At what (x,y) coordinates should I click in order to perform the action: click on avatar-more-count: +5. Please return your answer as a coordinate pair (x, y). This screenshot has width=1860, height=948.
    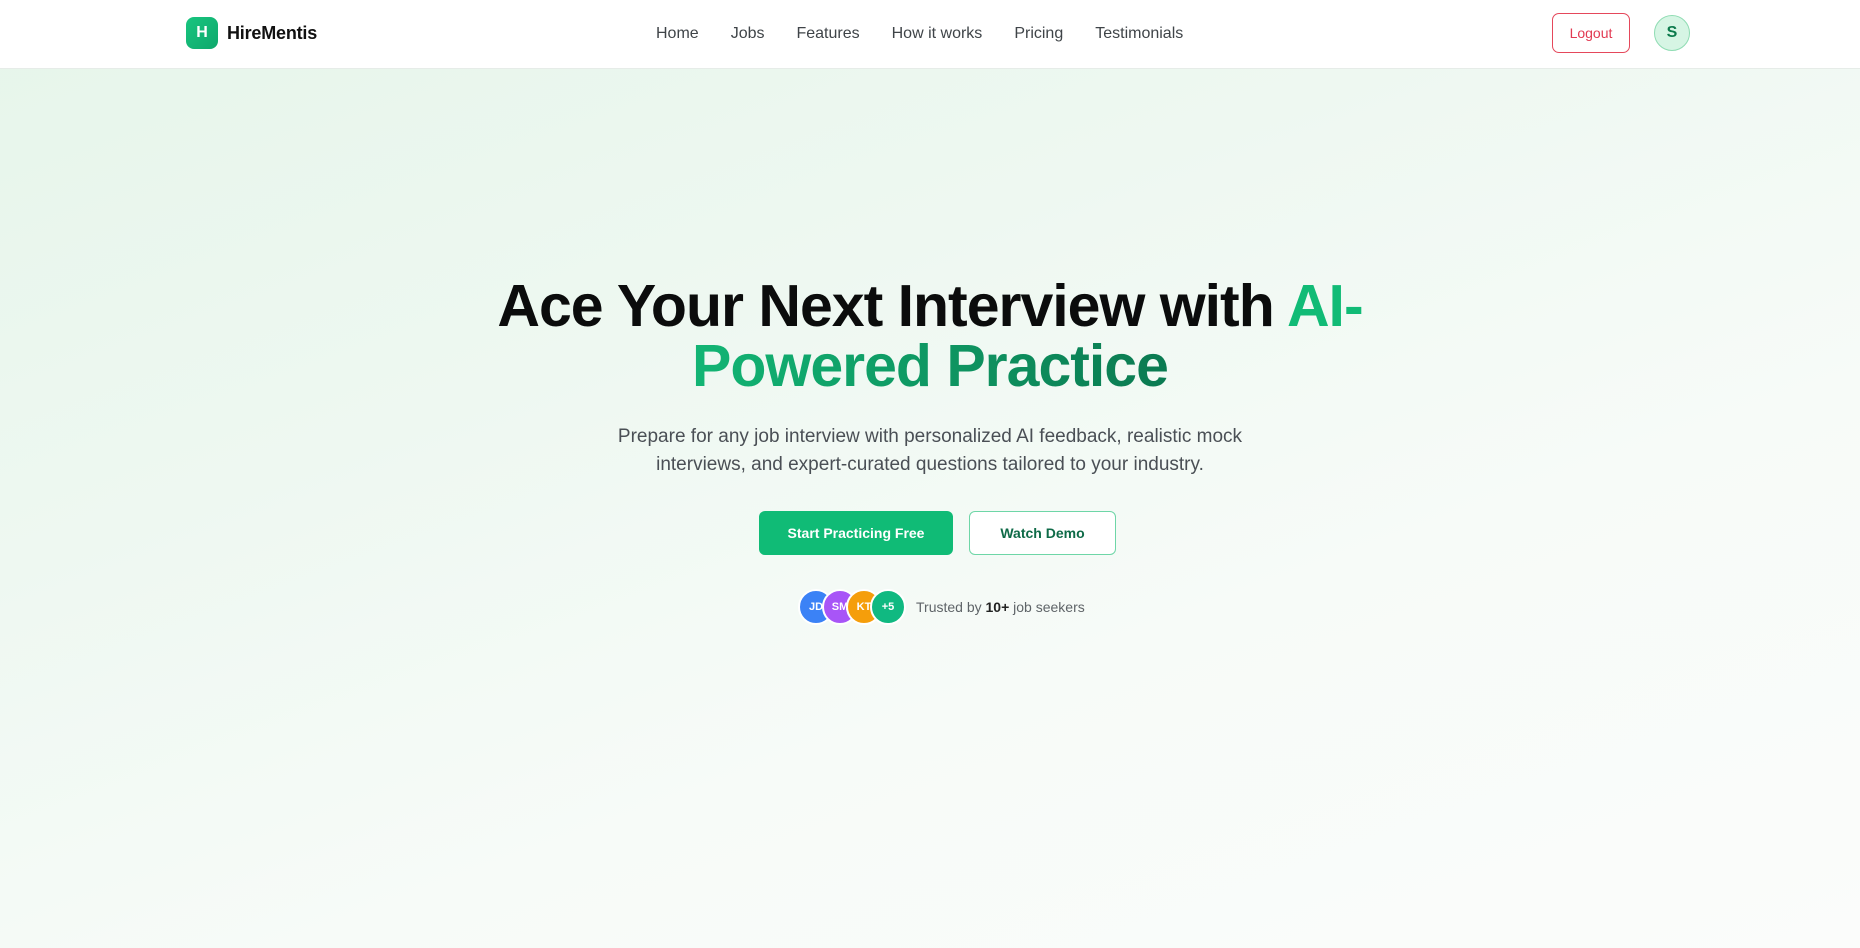
    Looking at the image, I should click on (888, 607).